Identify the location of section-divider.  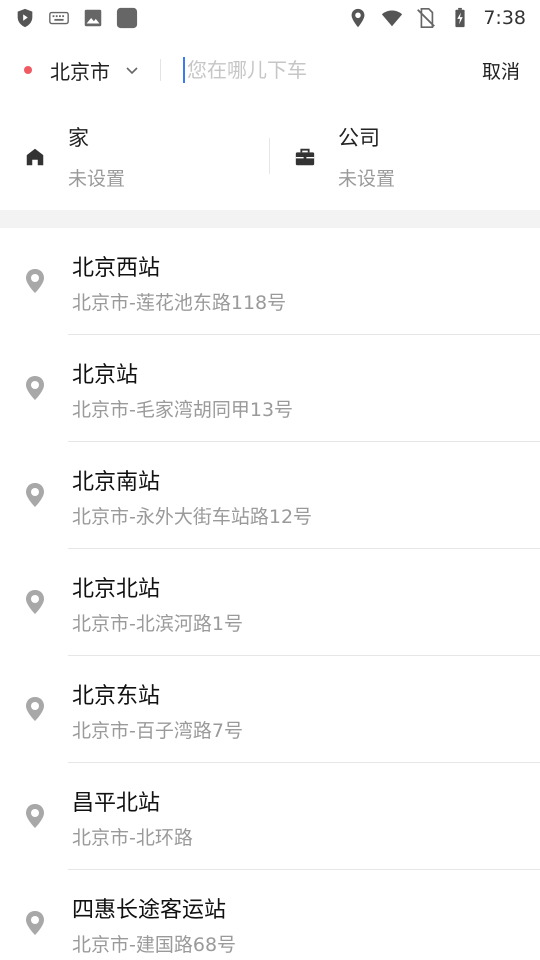
(270, 219).